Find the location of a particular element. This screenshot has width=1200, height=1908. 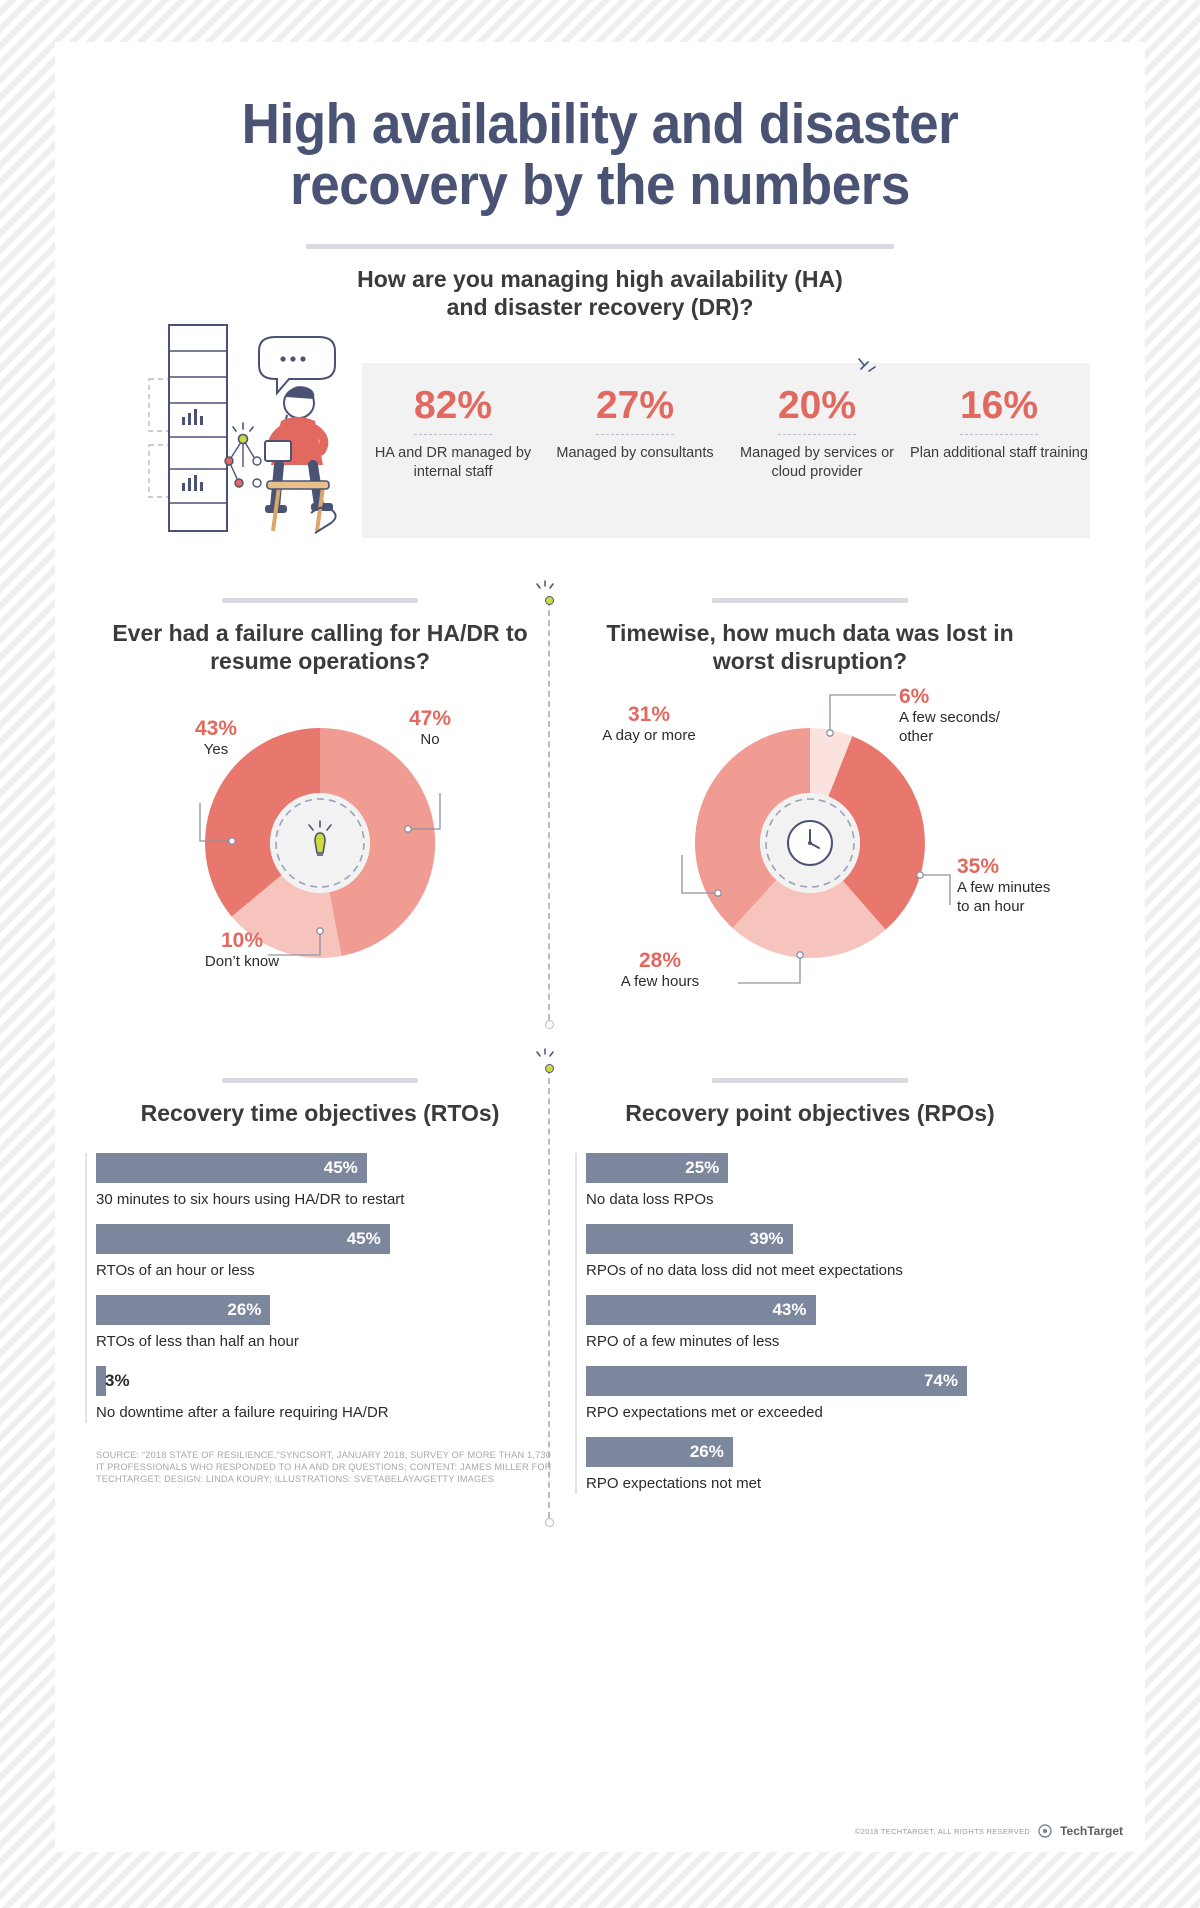

techtarget-wordmark: TechTarget is located at coordinates (1091, 1831).